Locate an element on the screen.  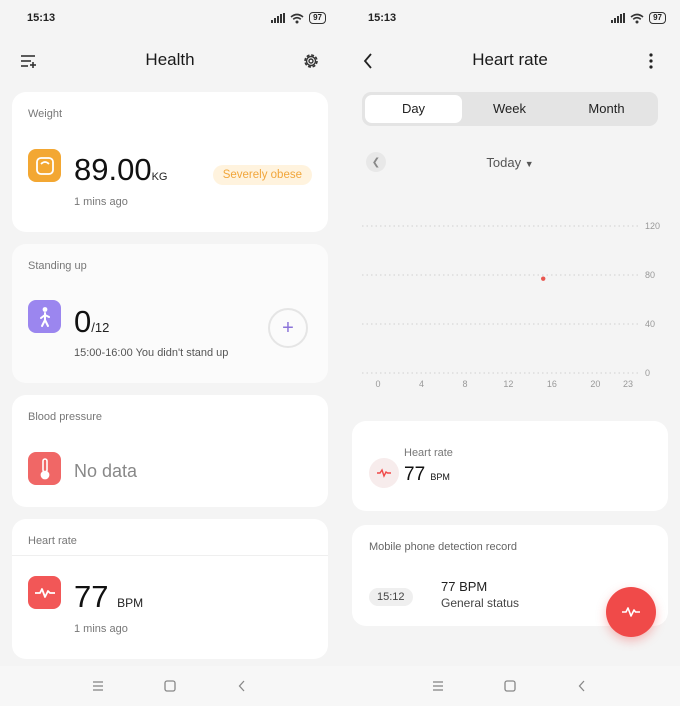
heart-rate-value: 77 is located at coordinates (91, 596).